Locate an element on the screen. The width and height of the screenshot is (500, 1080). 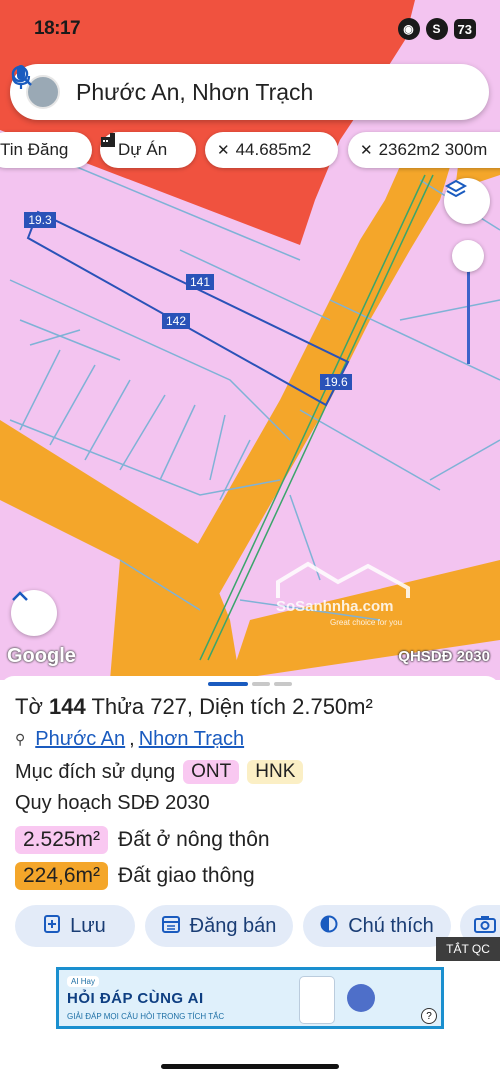
area-row-traffic: 224,6m² Đất giao thông is located at coordinates (135, 876).